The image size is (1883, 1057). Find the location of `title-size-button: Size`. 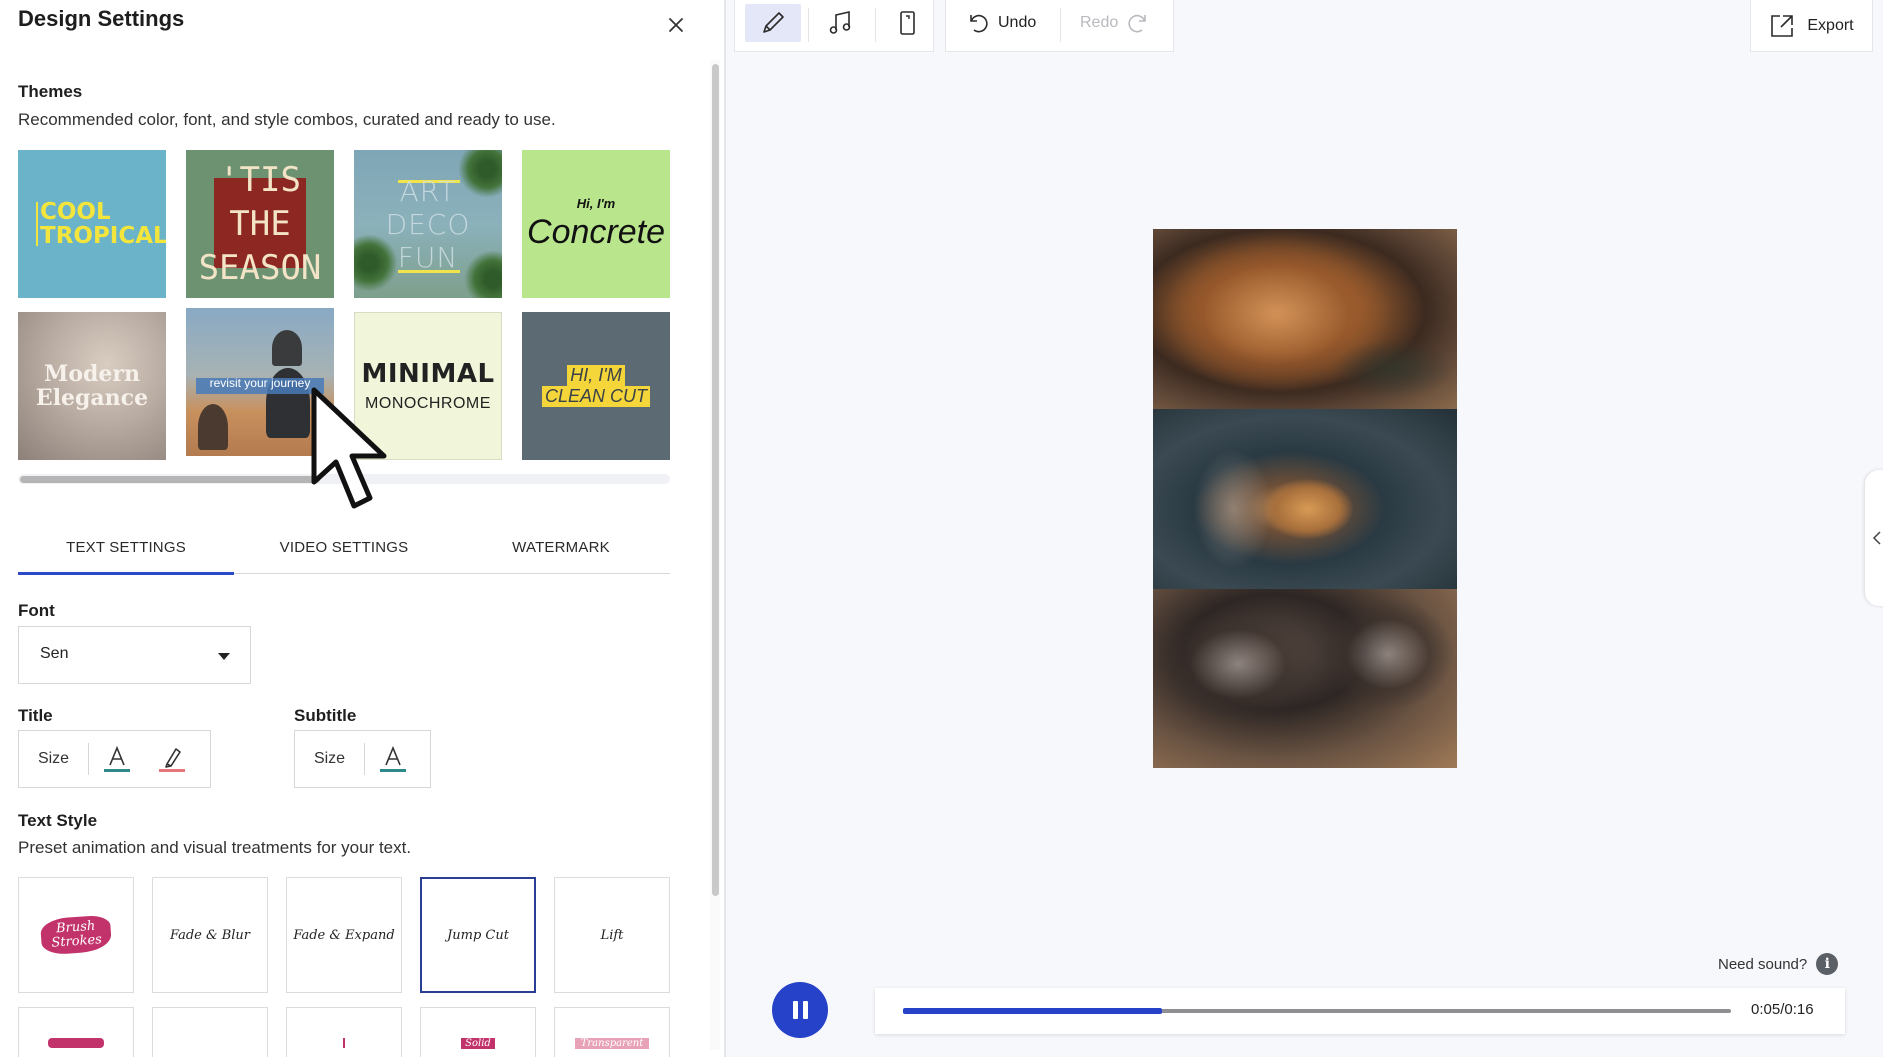

title-size-button: Size is located at coordinates (54, 759).